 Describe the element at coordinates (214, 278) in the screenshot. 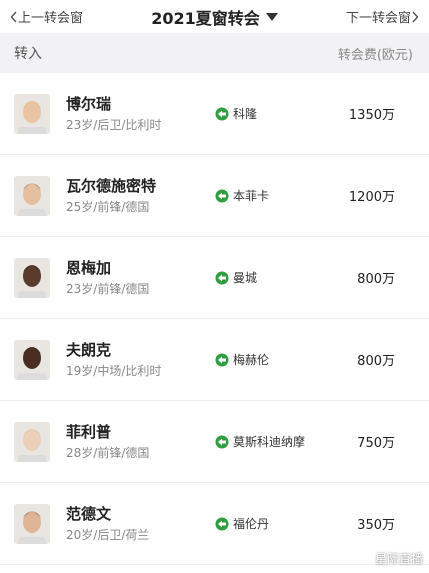

I see `player-row: 恩梅加 23岁/前锋/德国 曼城 800万` at that location.